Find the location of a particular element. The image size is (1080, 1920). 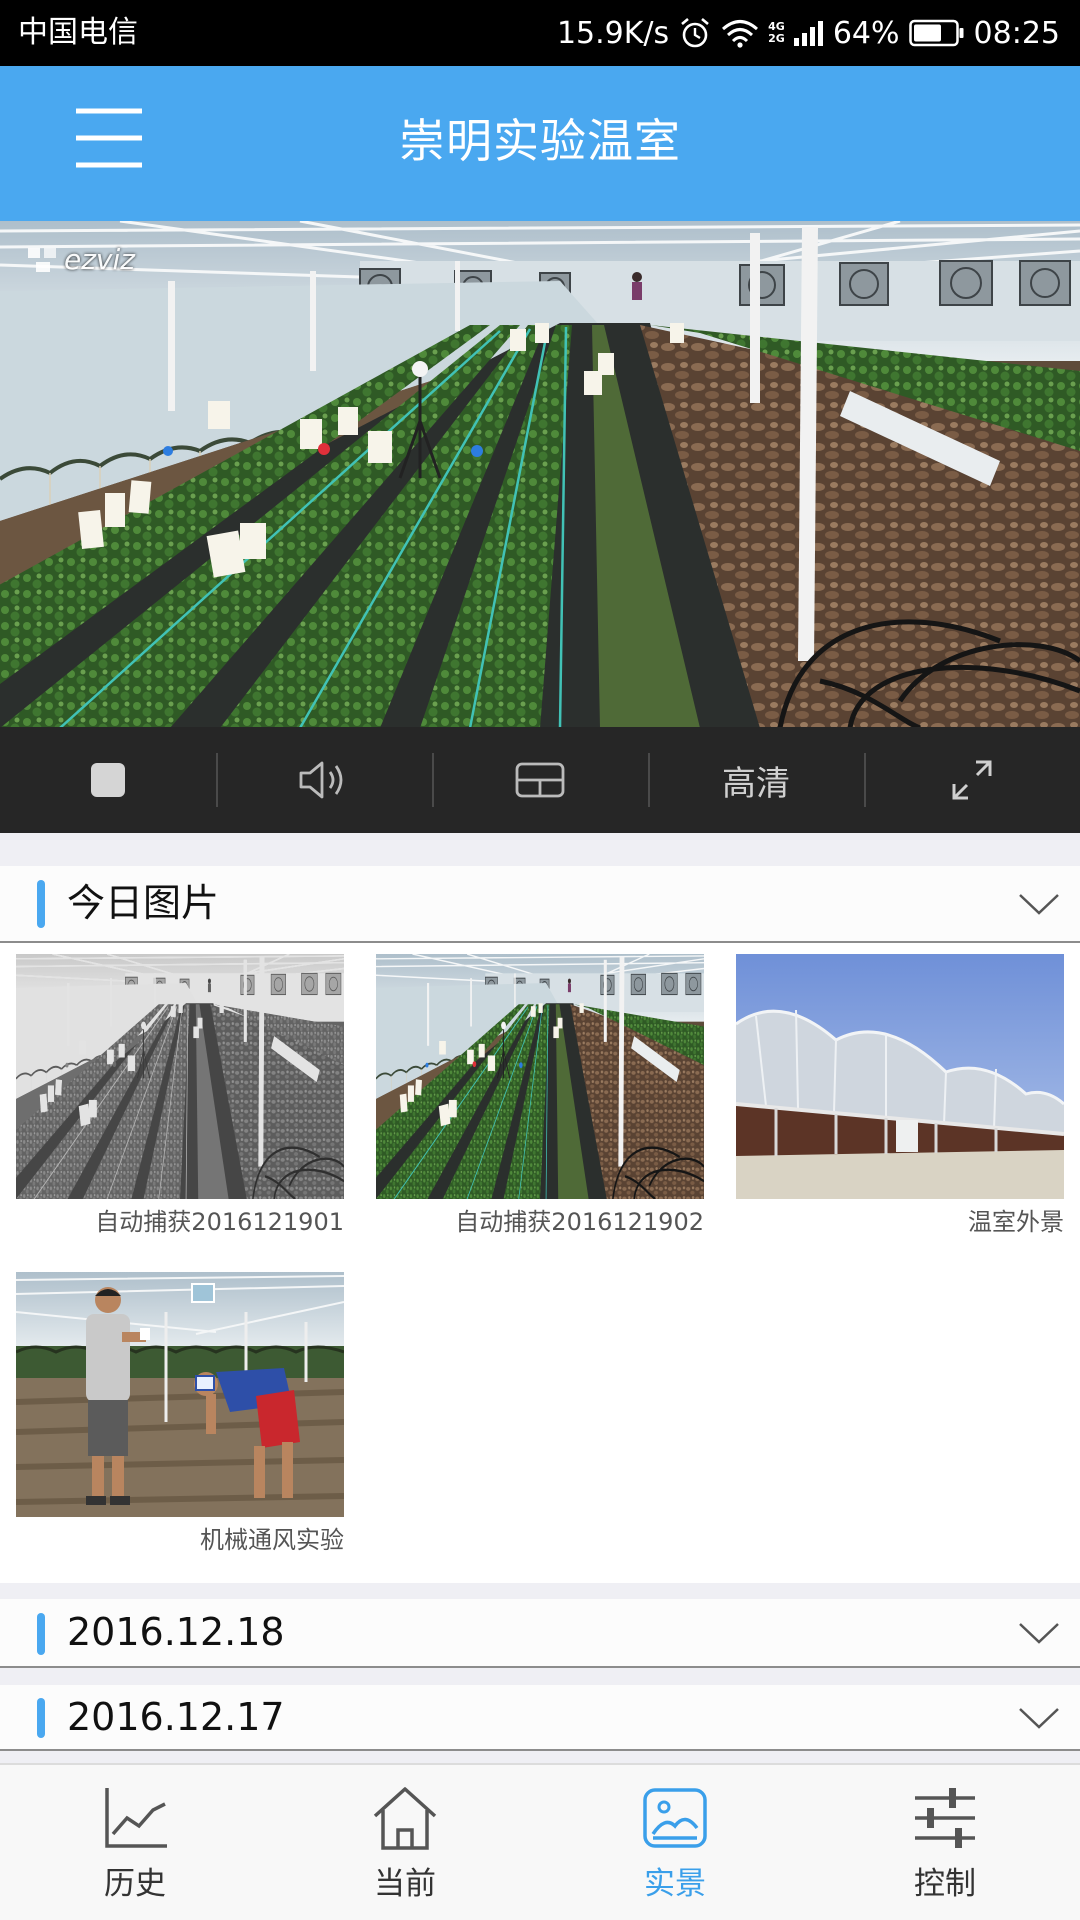

photo-caption: 自动捕获2016121902 is located at coordinates (579, 1222).